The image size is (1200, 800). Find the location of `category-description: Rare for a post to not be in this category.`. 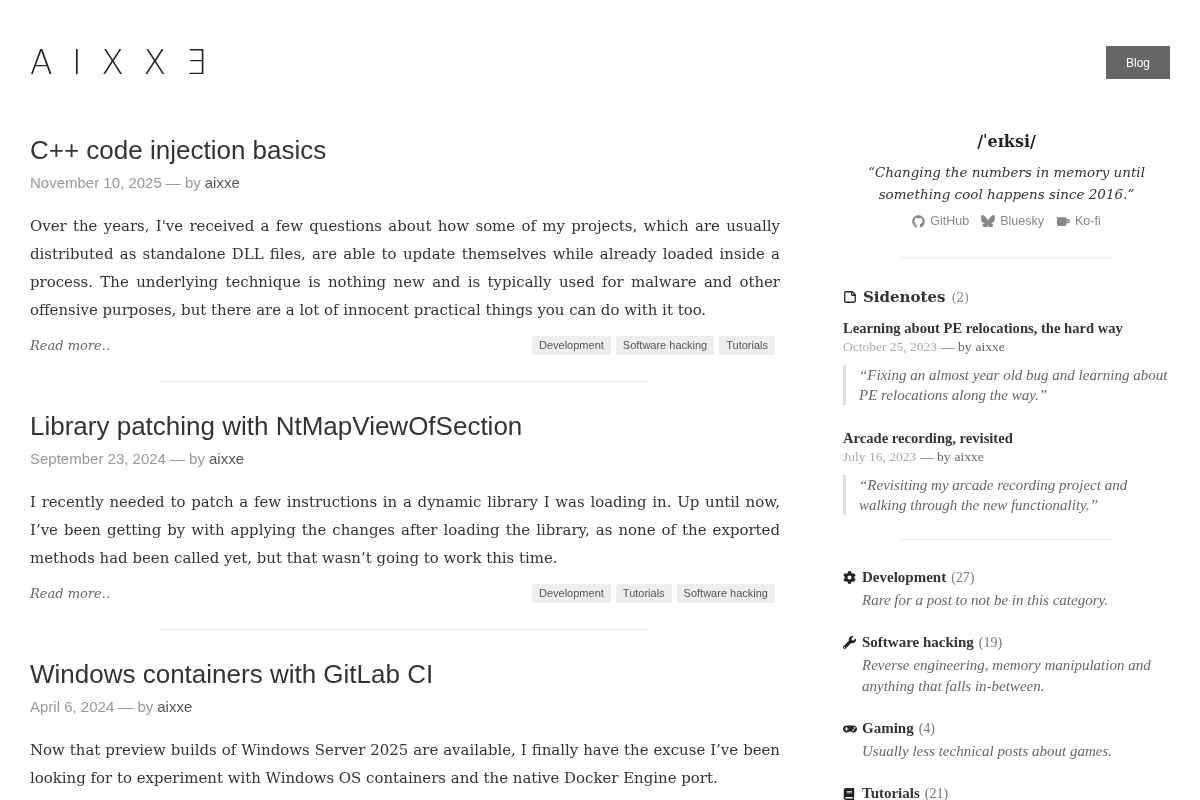

category-description: Rare for a post to not be in this category. is located at coordinates (986, 600).